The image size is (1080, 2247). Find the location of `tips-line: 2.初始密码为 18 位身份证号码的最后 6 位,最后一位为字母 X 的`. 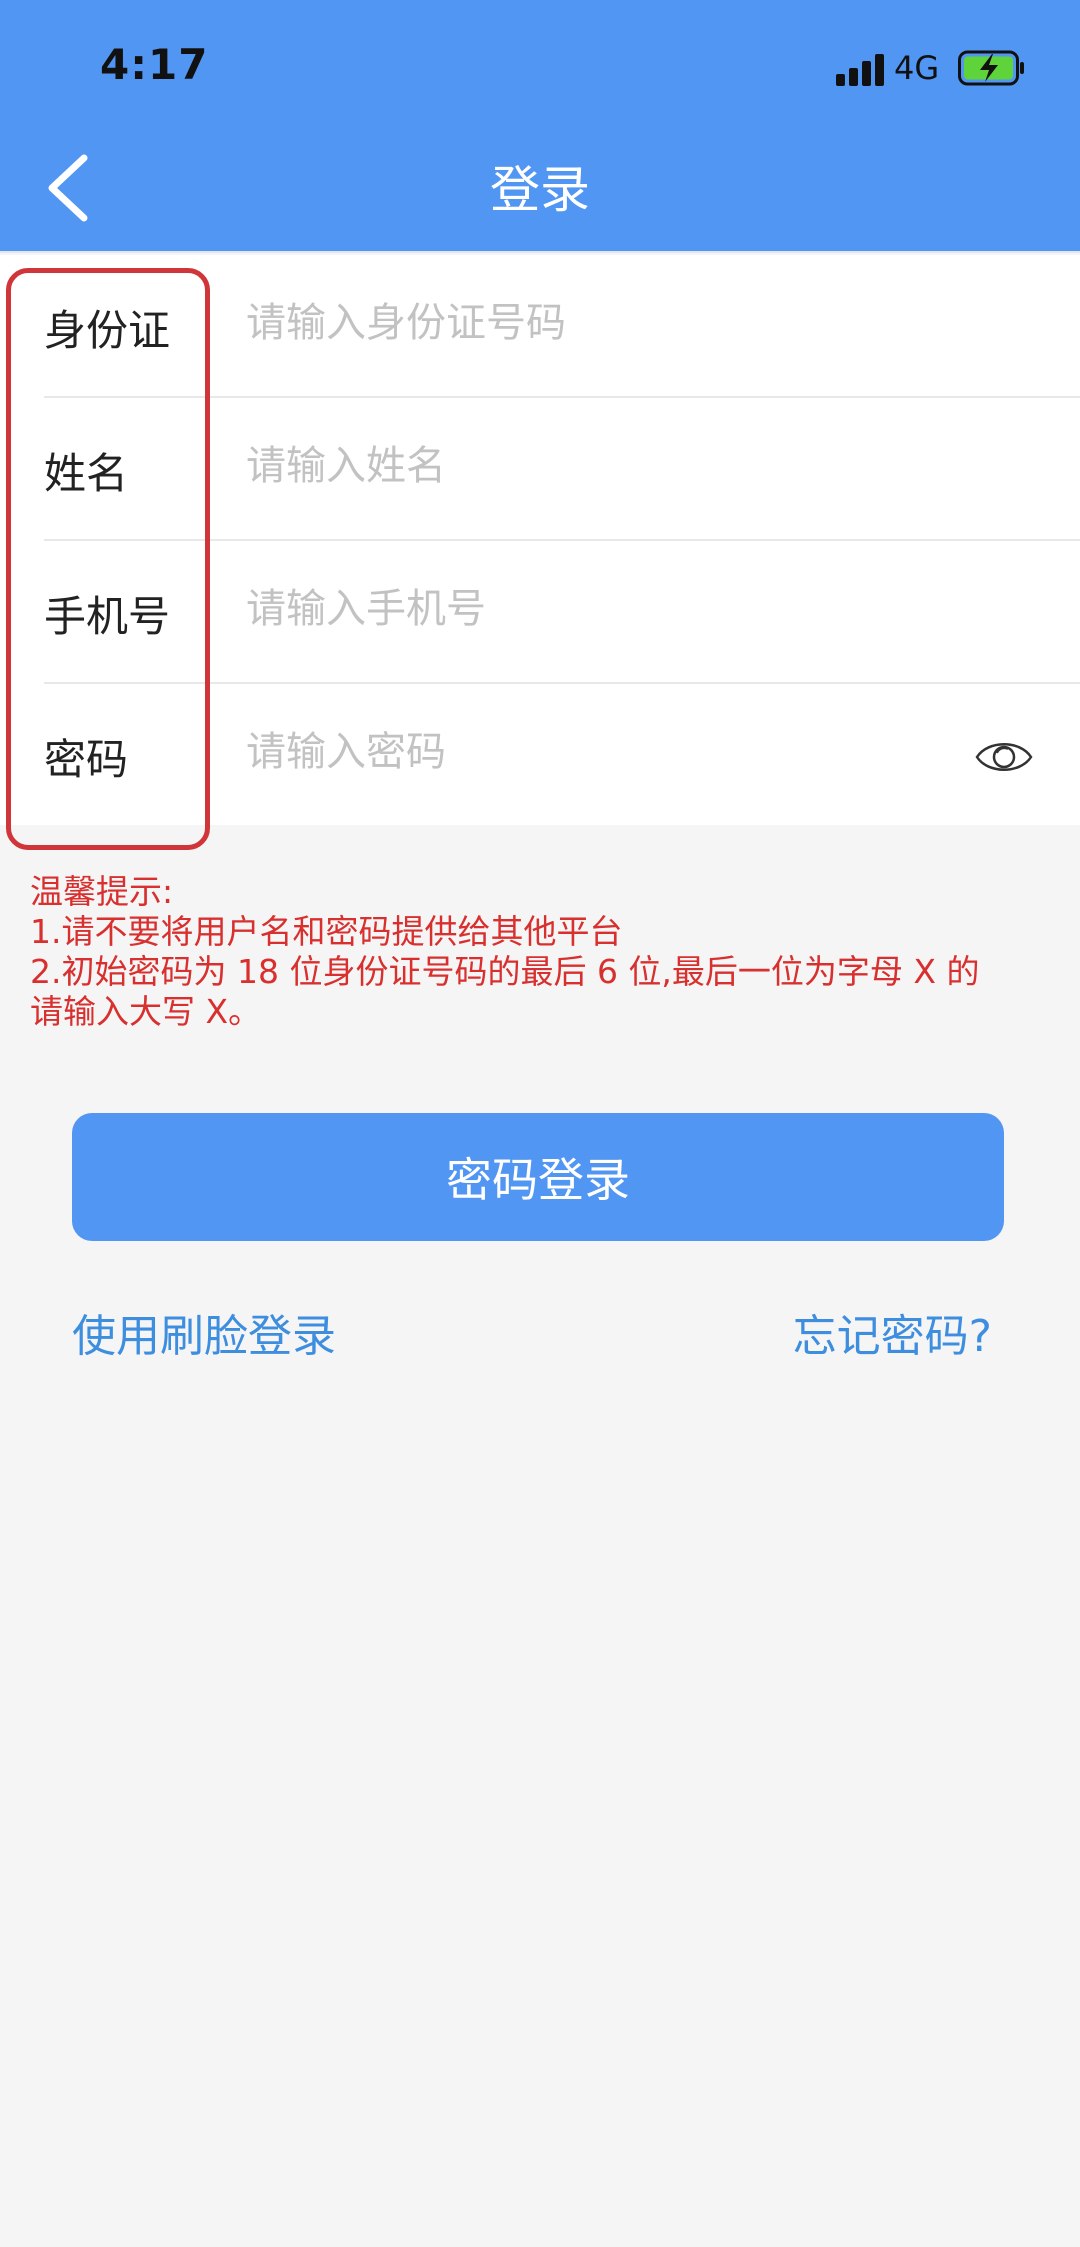

tips-line: 2.初始密码为 18 位身份证号码的最后 6 位,最后一位为字母 X 的 is located at coordinates (505, 971).